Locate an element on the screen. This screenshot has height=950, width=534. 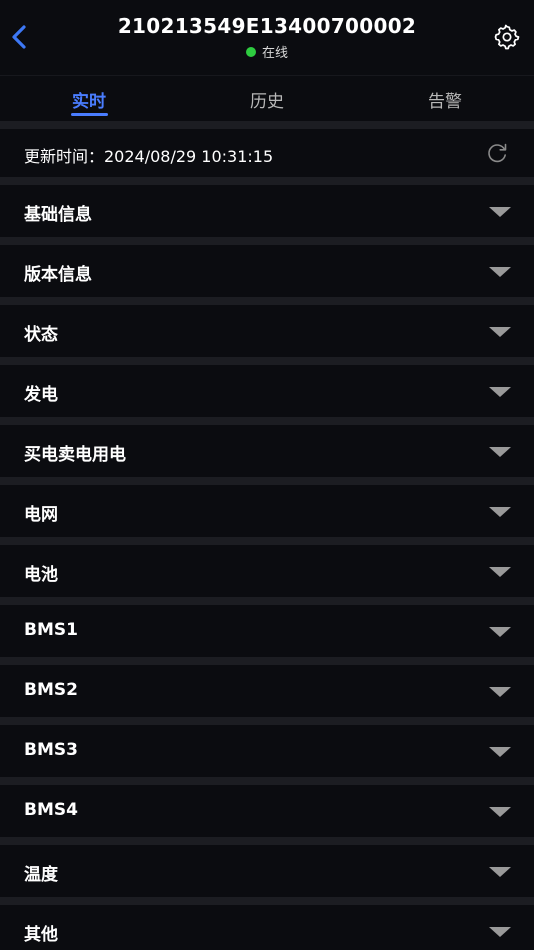
gear-icon is located at coordinates (507, 37).